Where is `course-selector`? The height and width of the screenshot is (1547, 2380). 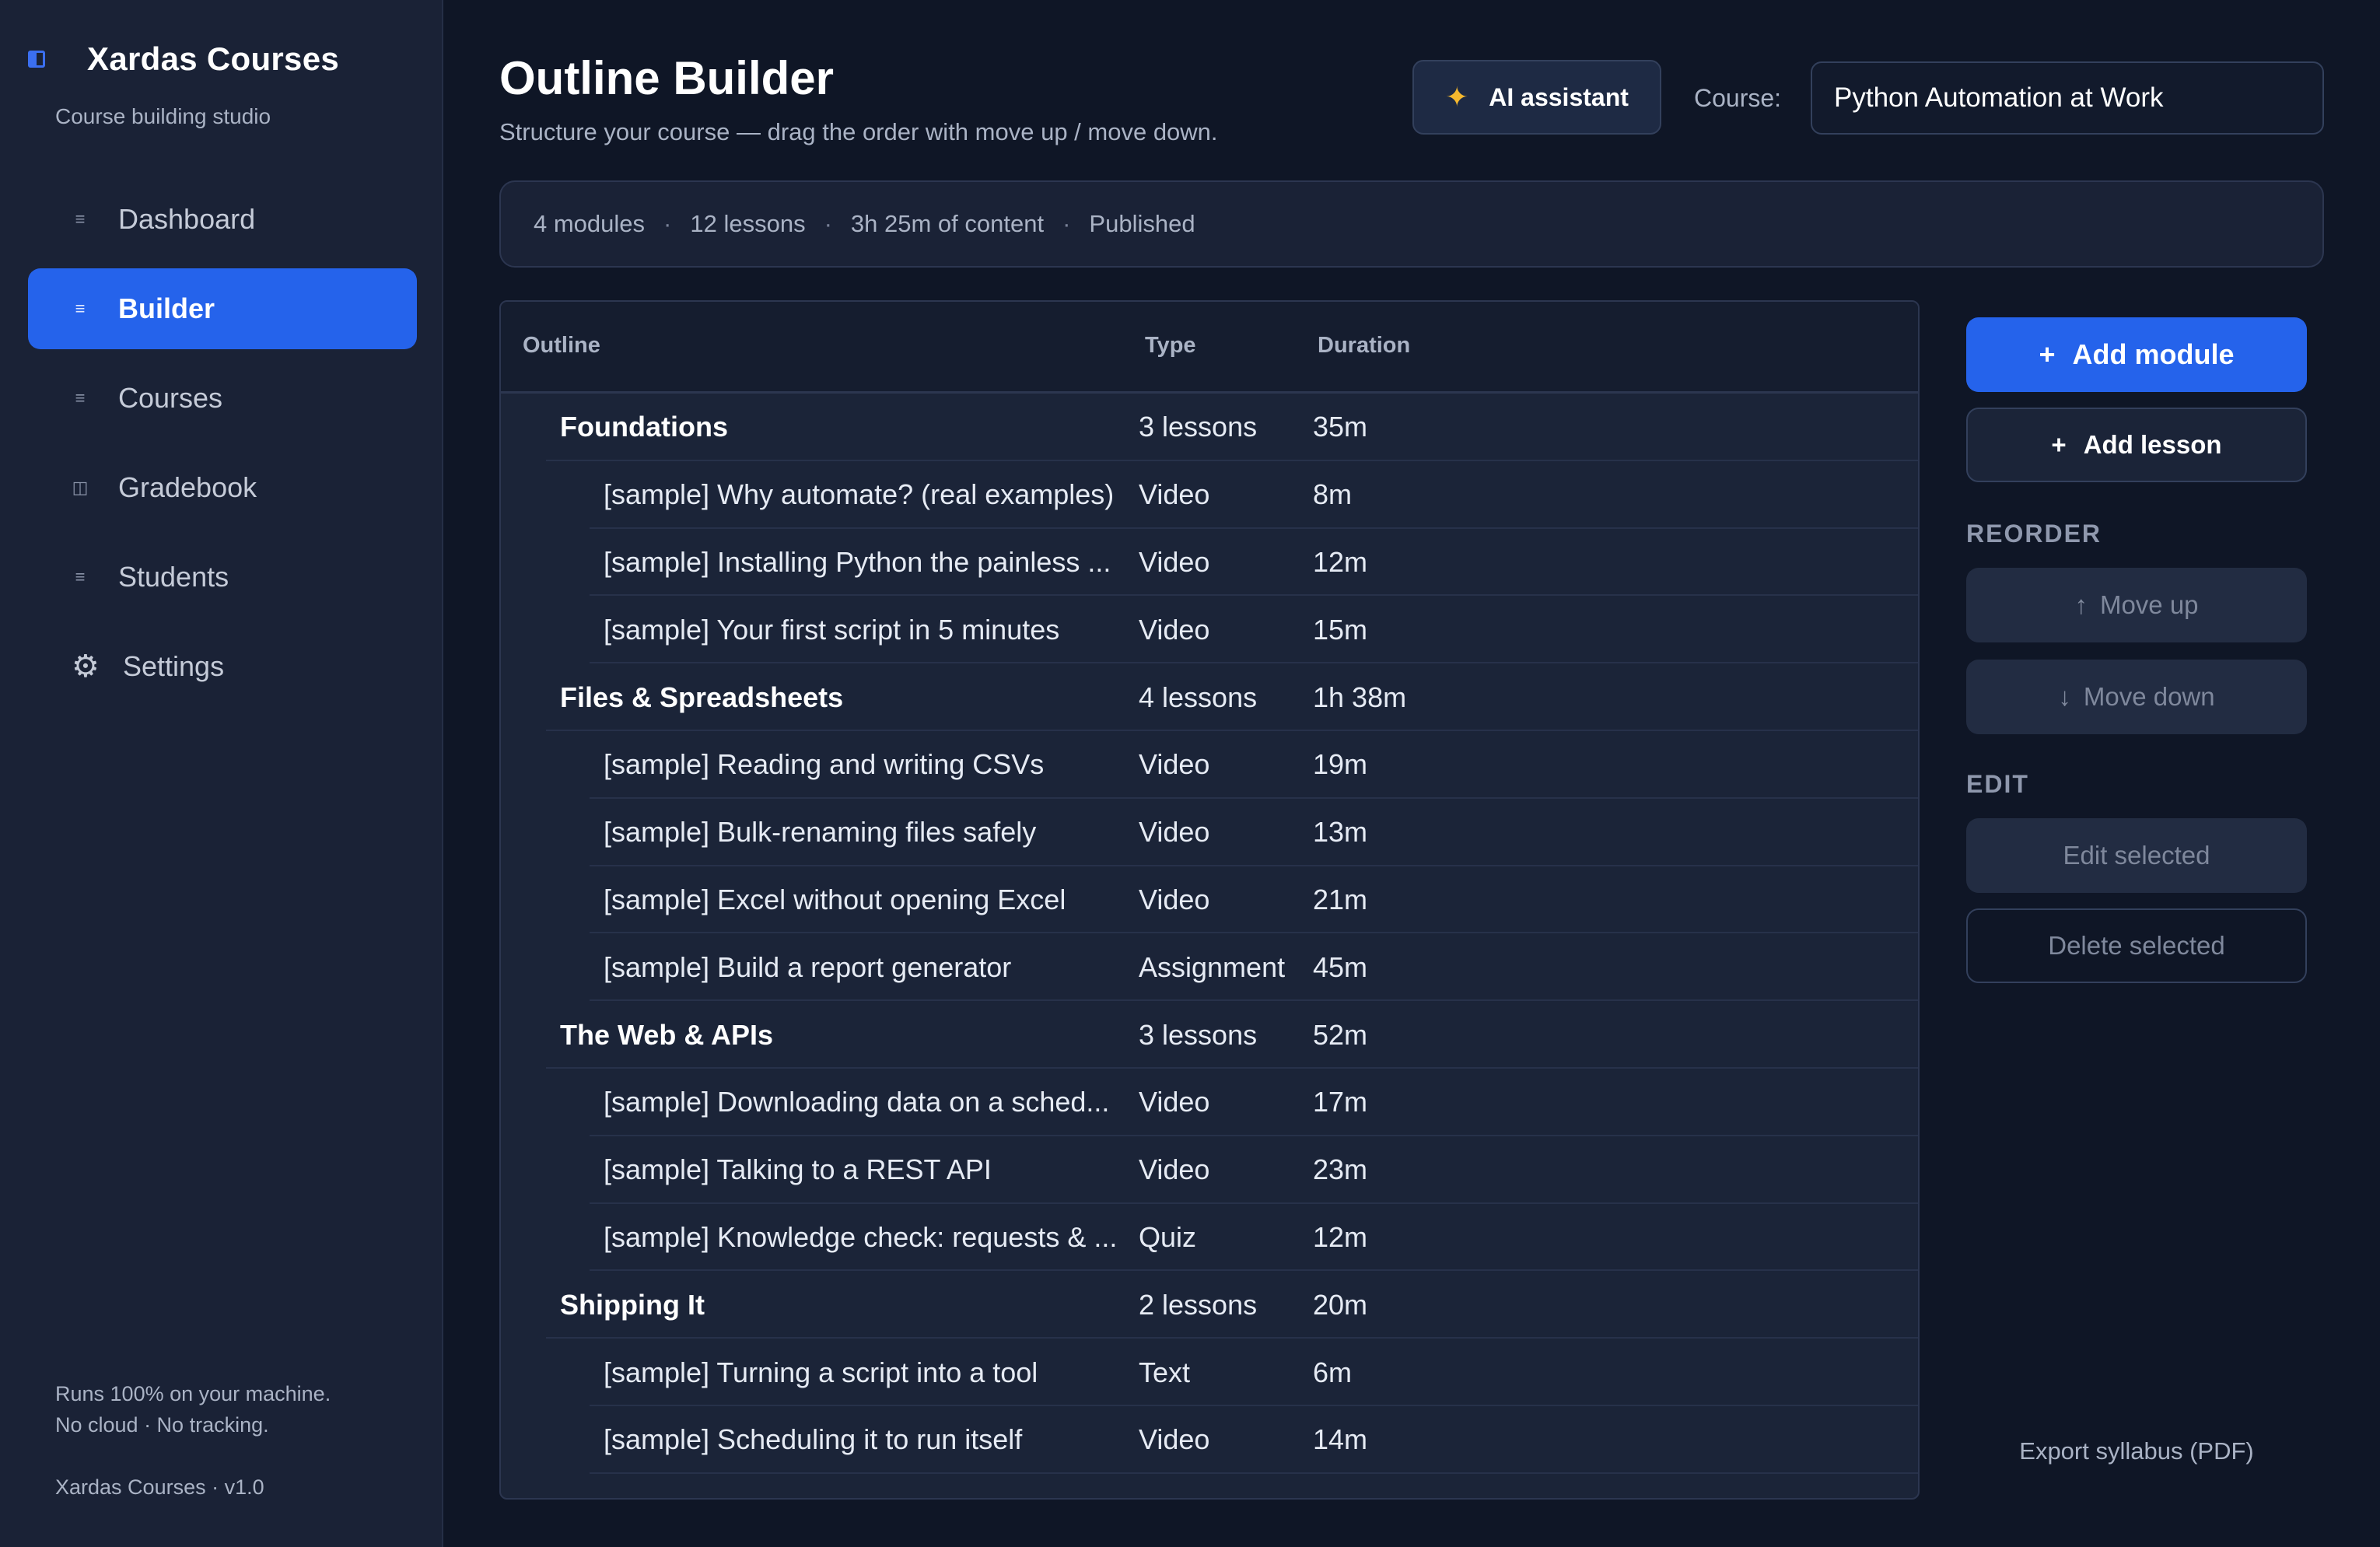 course-selector is located at coordinates (2067, 98).